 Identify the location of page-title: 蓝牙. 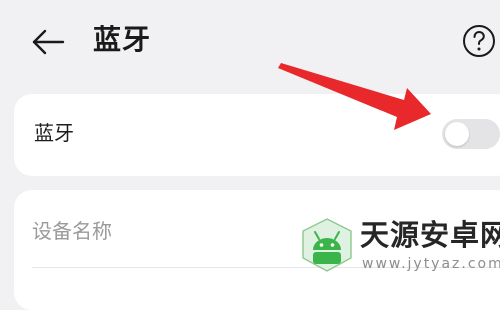
(122, 39).